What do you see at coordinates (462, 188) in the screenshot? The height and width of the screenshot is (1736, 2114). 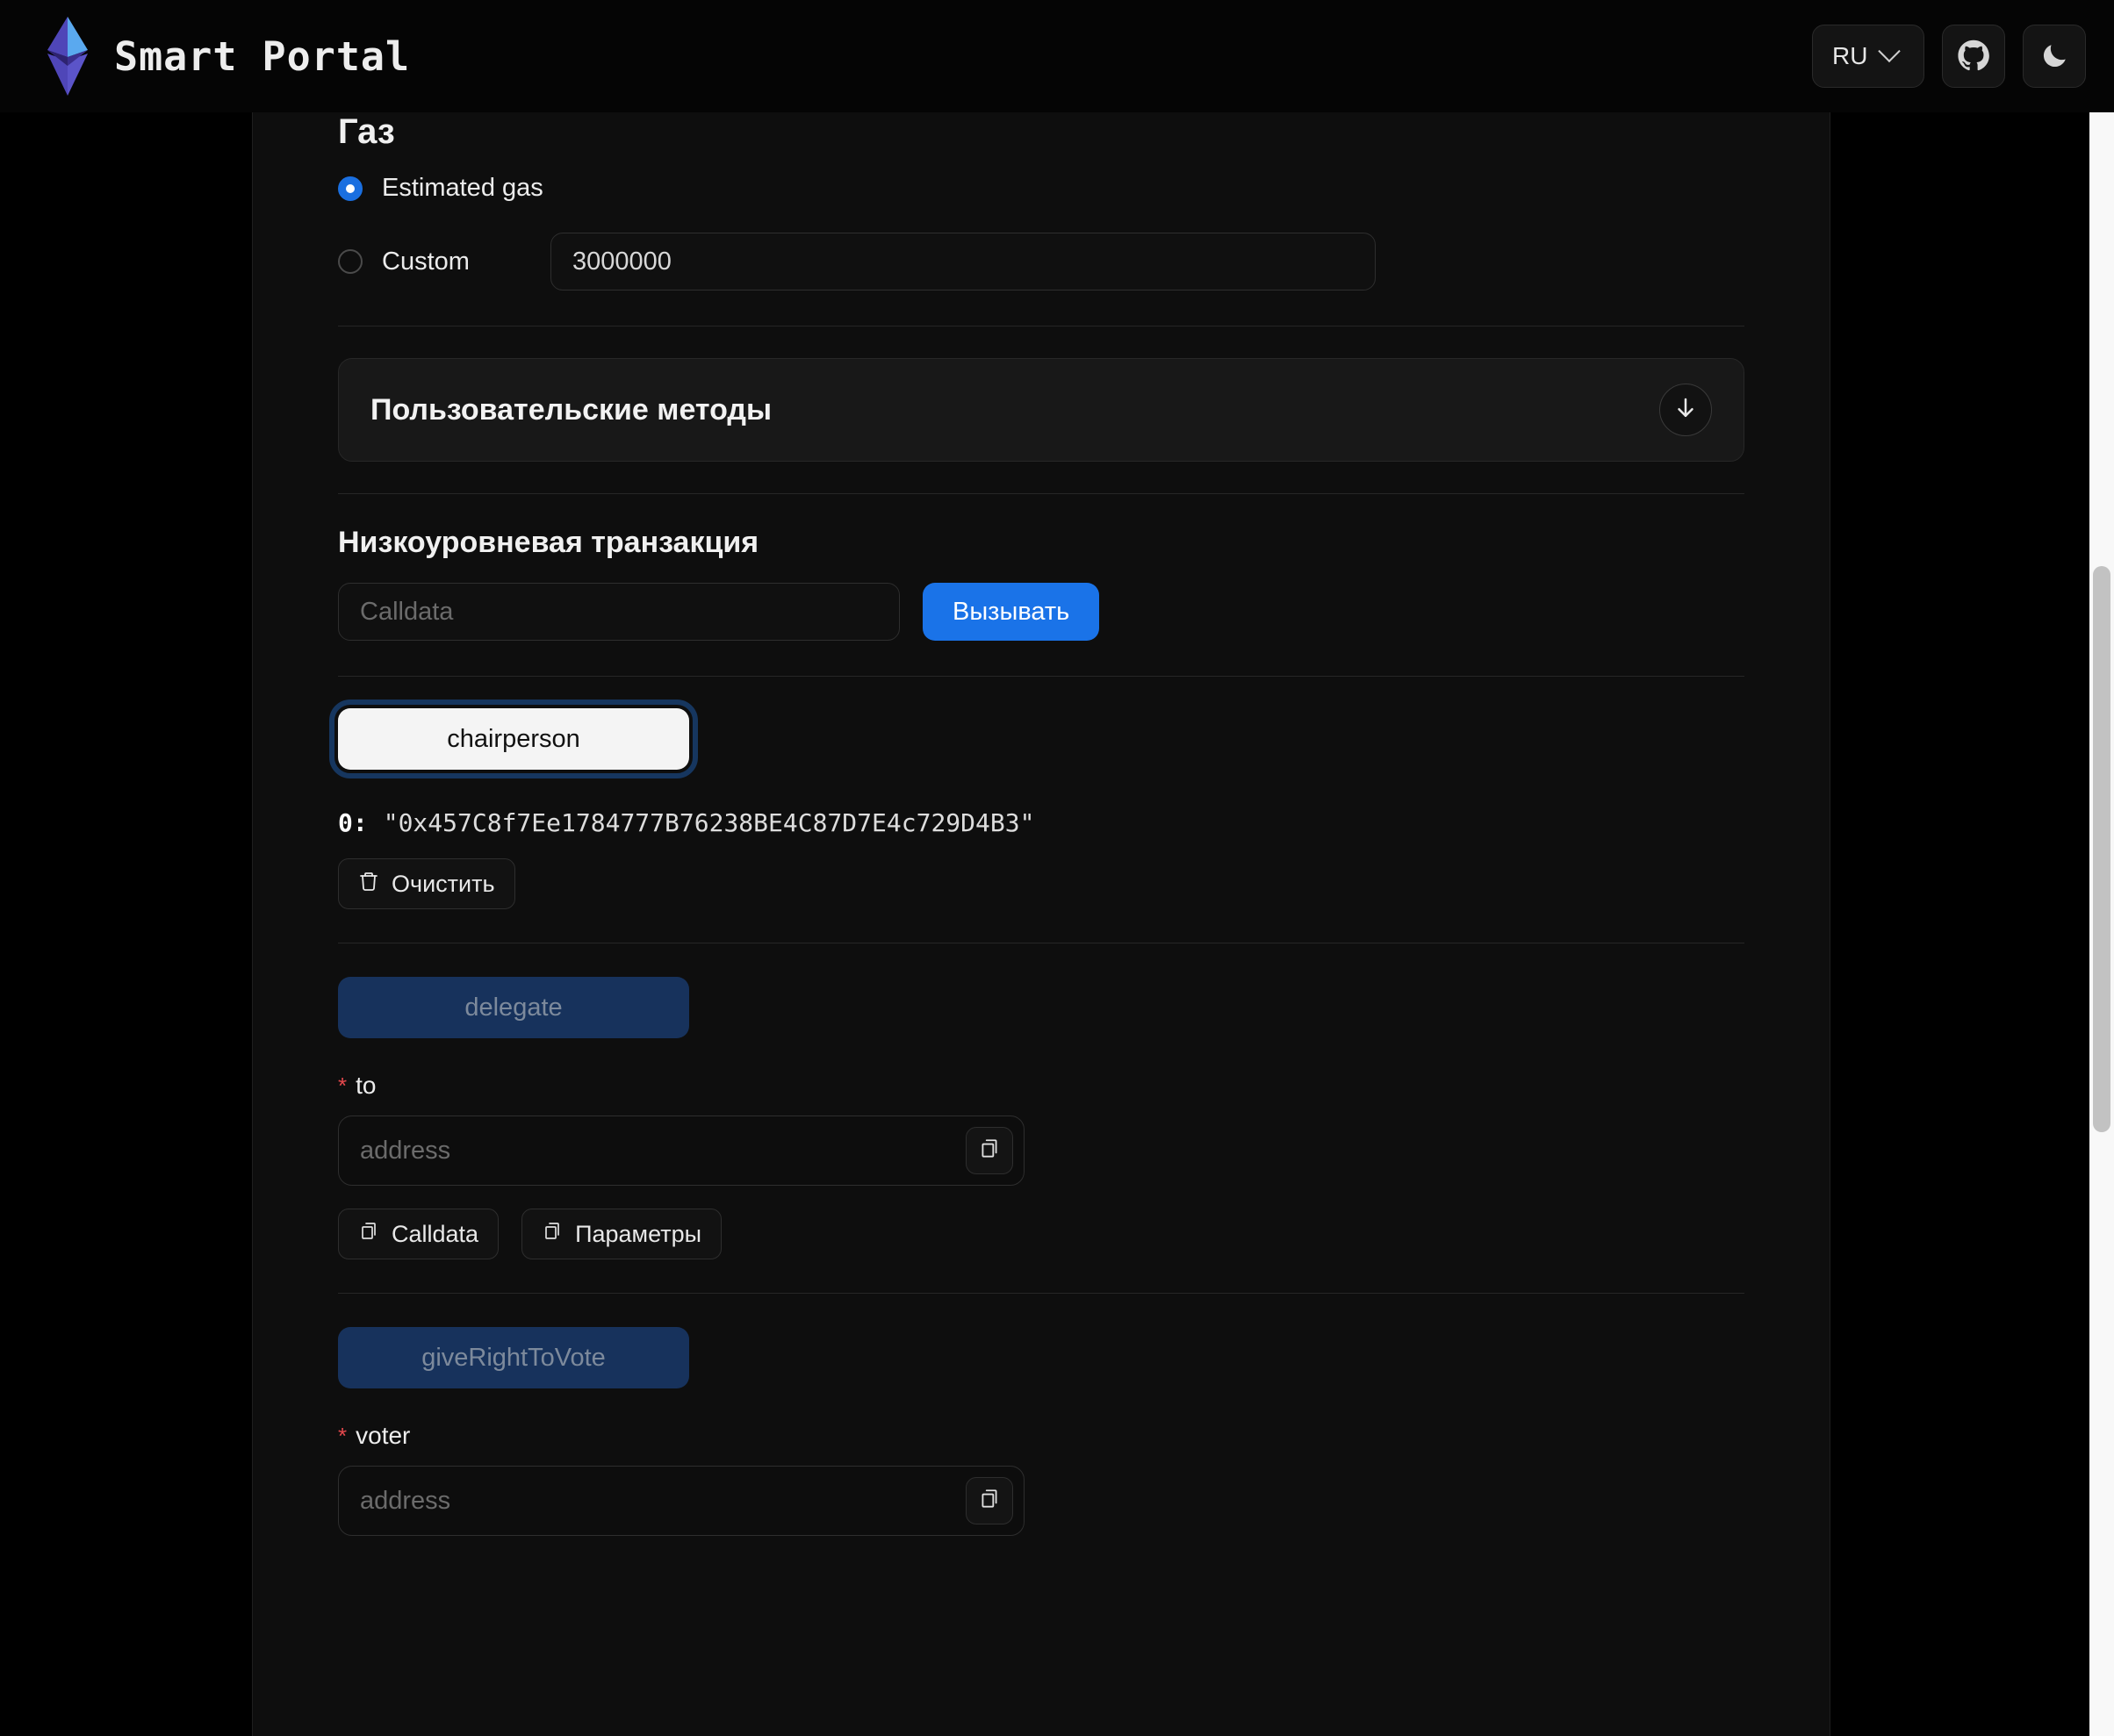 I see `gas-estimated-label: Estimated gas` at bounding box center [462, 188].